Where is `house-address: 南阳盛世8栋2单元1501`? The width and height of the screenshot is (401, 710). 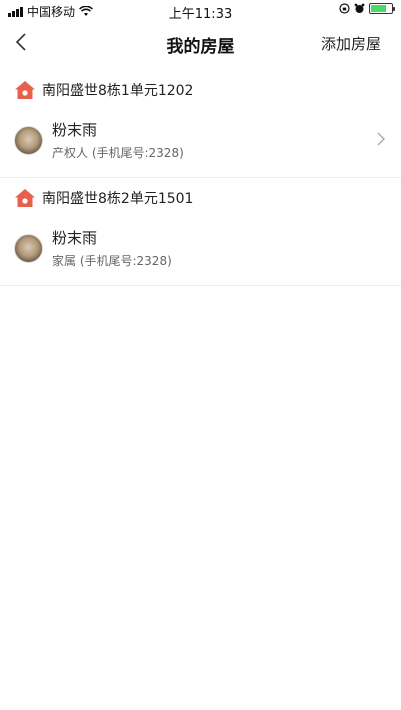
house-address: 南阳盛世8栋2单元1501 is located at coordinates (118, 199).